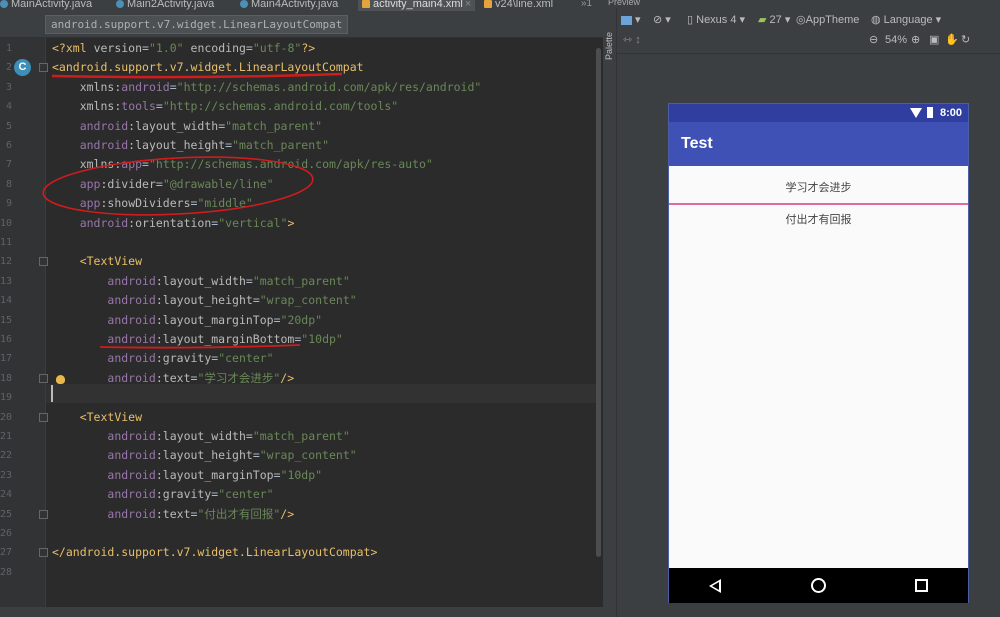 The width and height of the screenshot is (1000, 617). I want to click on theme-icon: ◎, so click(801, 20).